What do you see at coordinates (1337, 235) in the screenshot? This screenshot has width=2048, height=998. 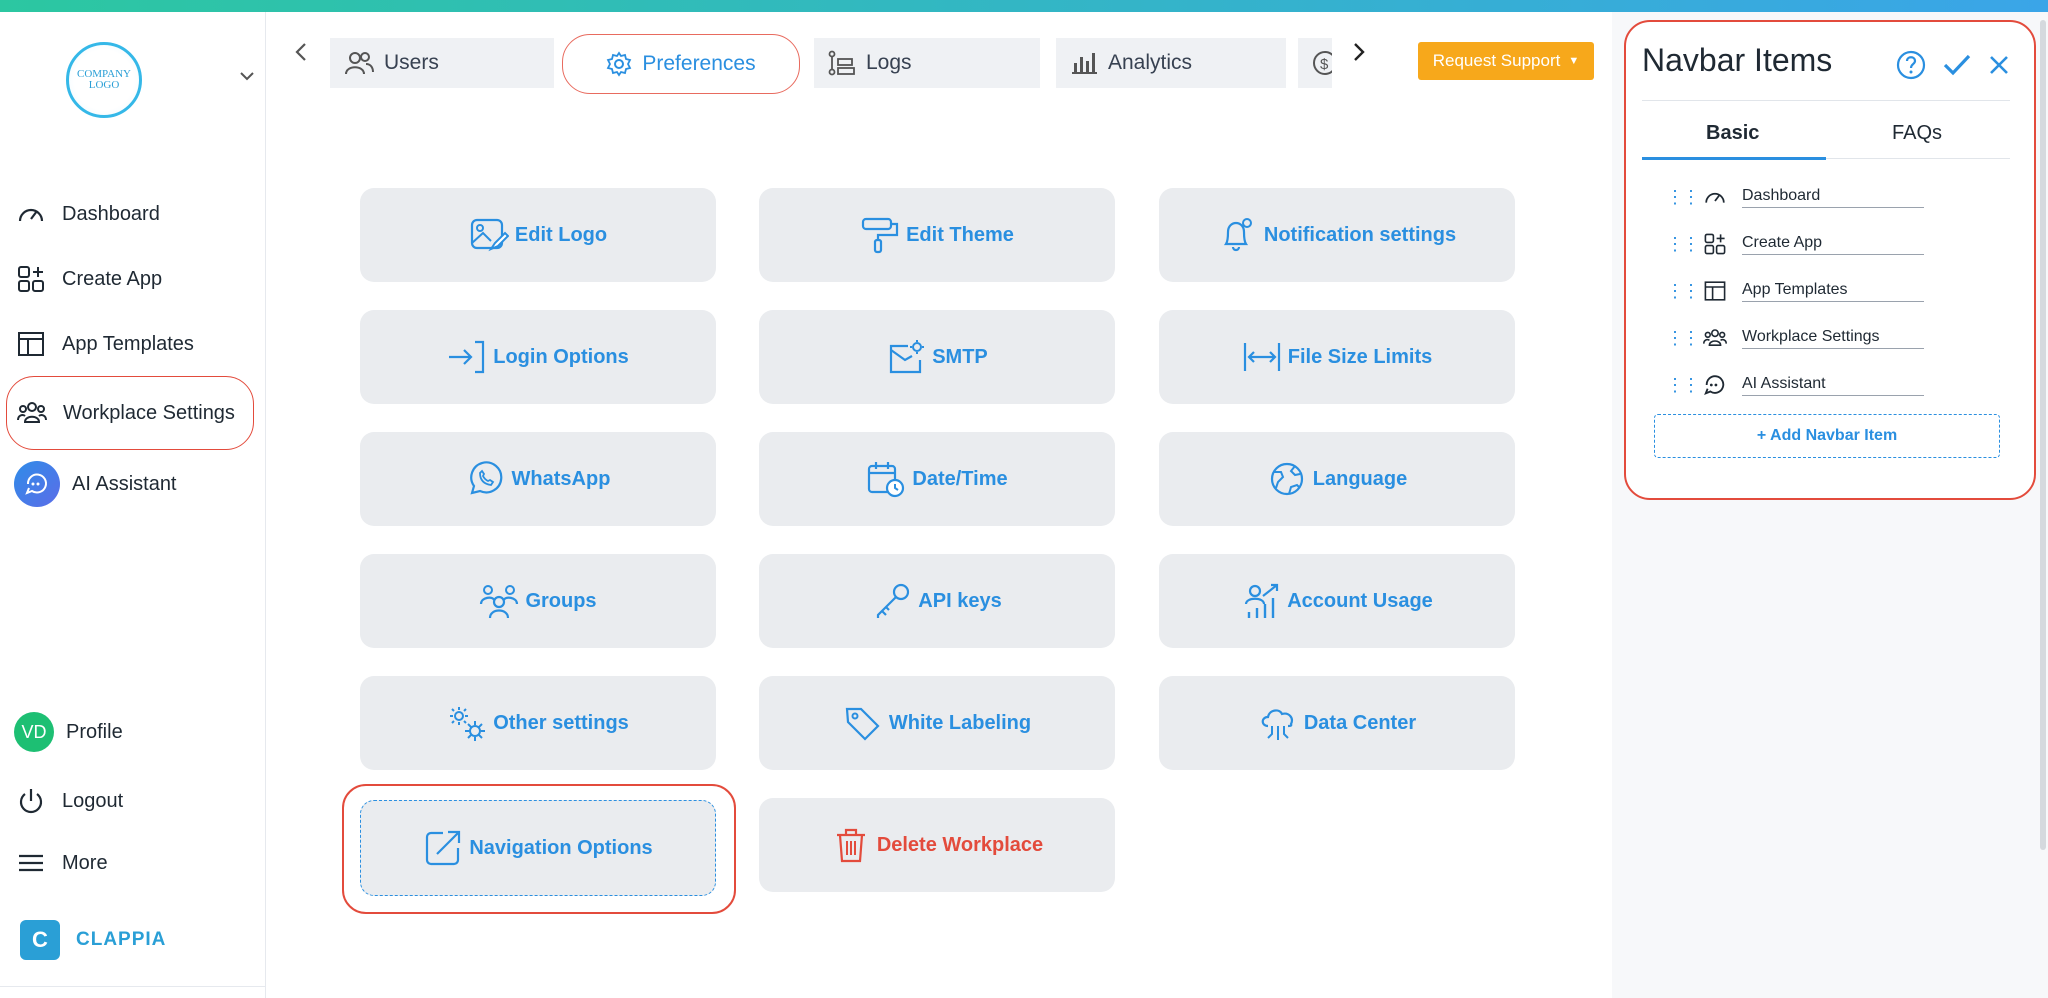 I see `notification-settings-button: Notification settings` at bounding box center [1337, 235].